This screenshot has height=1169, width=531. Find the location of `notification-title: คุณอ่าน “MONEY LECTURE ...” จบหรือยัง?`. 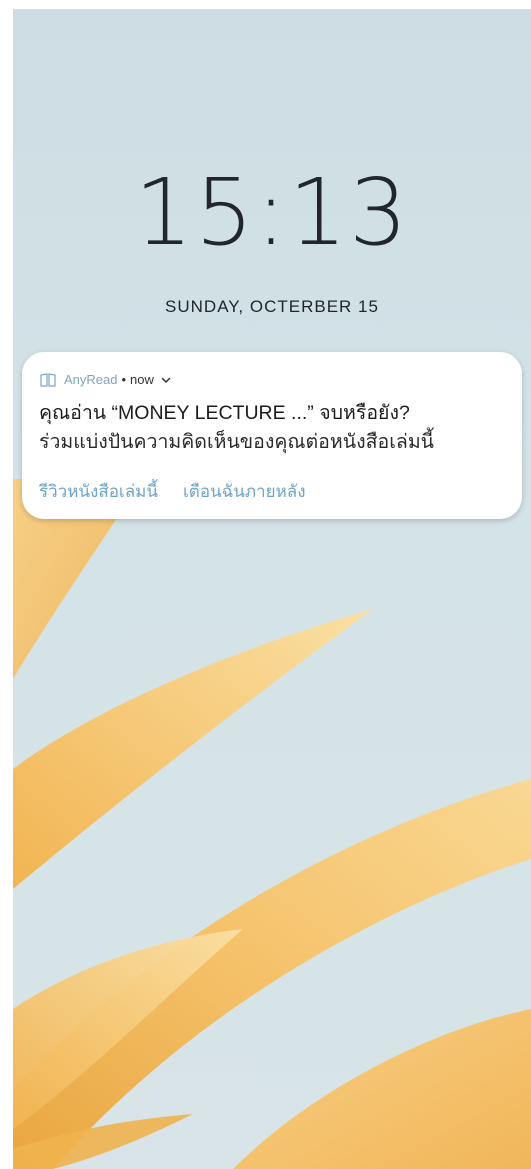

notification-title: คุณอ่าน “MONEY LECTURE ...” จบหรือยัง? is located at coordinates (224, 413).